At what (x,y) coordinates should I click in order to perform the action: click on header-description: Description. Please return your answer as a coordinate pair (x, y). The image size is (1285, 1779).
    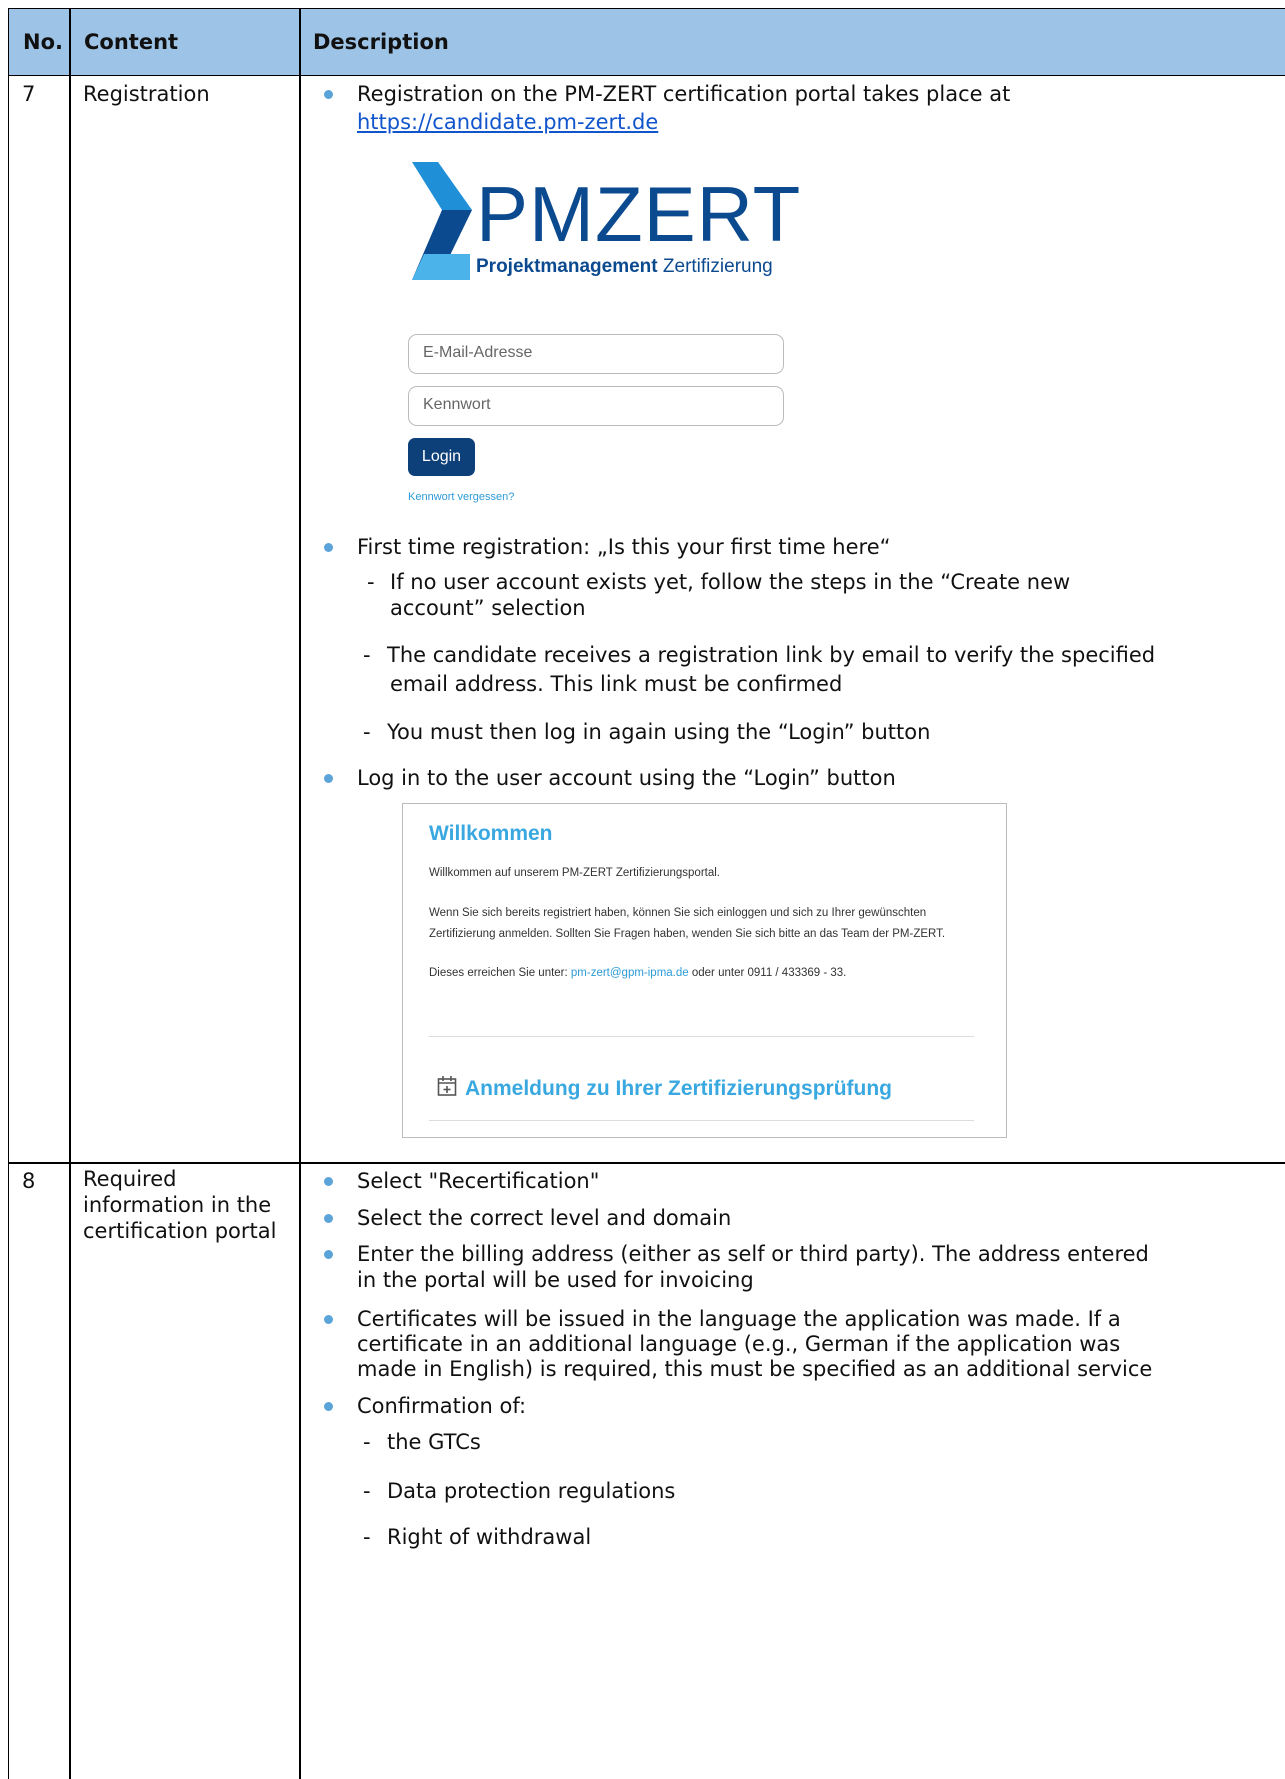
    Looking at the image, I should click on (381, 42).